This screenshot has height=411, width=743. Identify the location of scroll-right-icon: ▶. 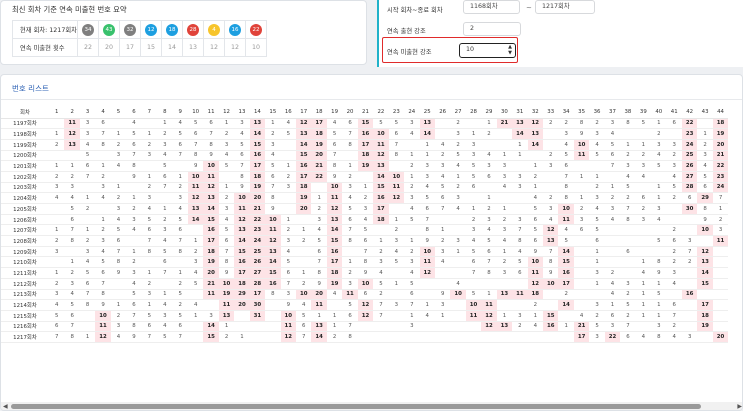
(739, 406).